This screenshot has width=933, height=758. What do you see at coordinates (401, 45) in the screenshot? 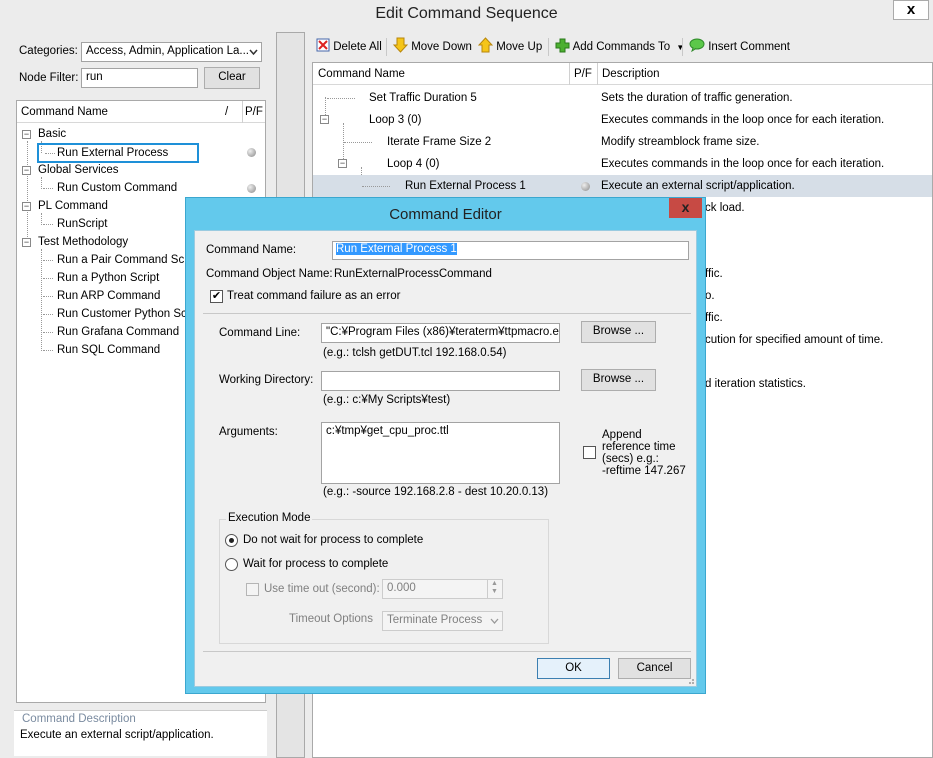
I see `arrow-down-icon` at bounding box center [401, 45].